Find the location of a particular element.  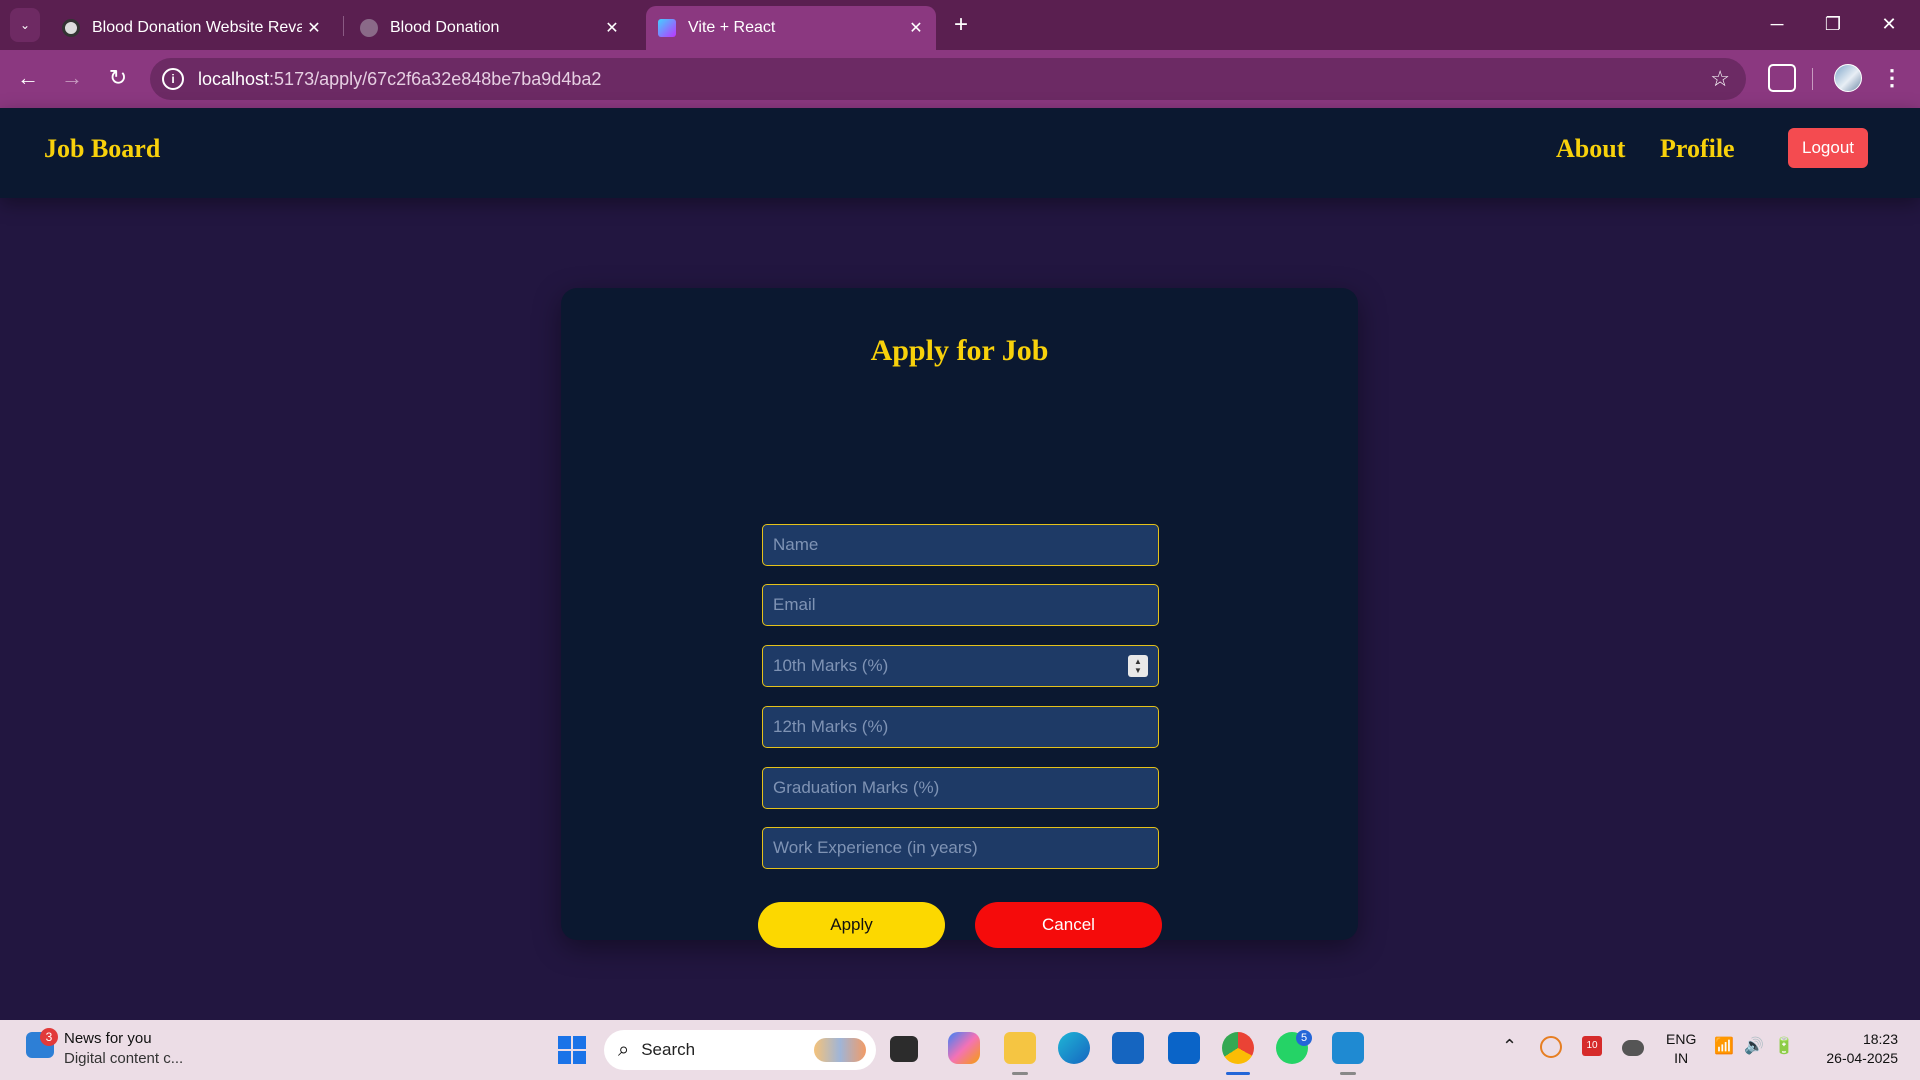

number-spinner: ▲ ▼ is located at coordinates (1138, 666).